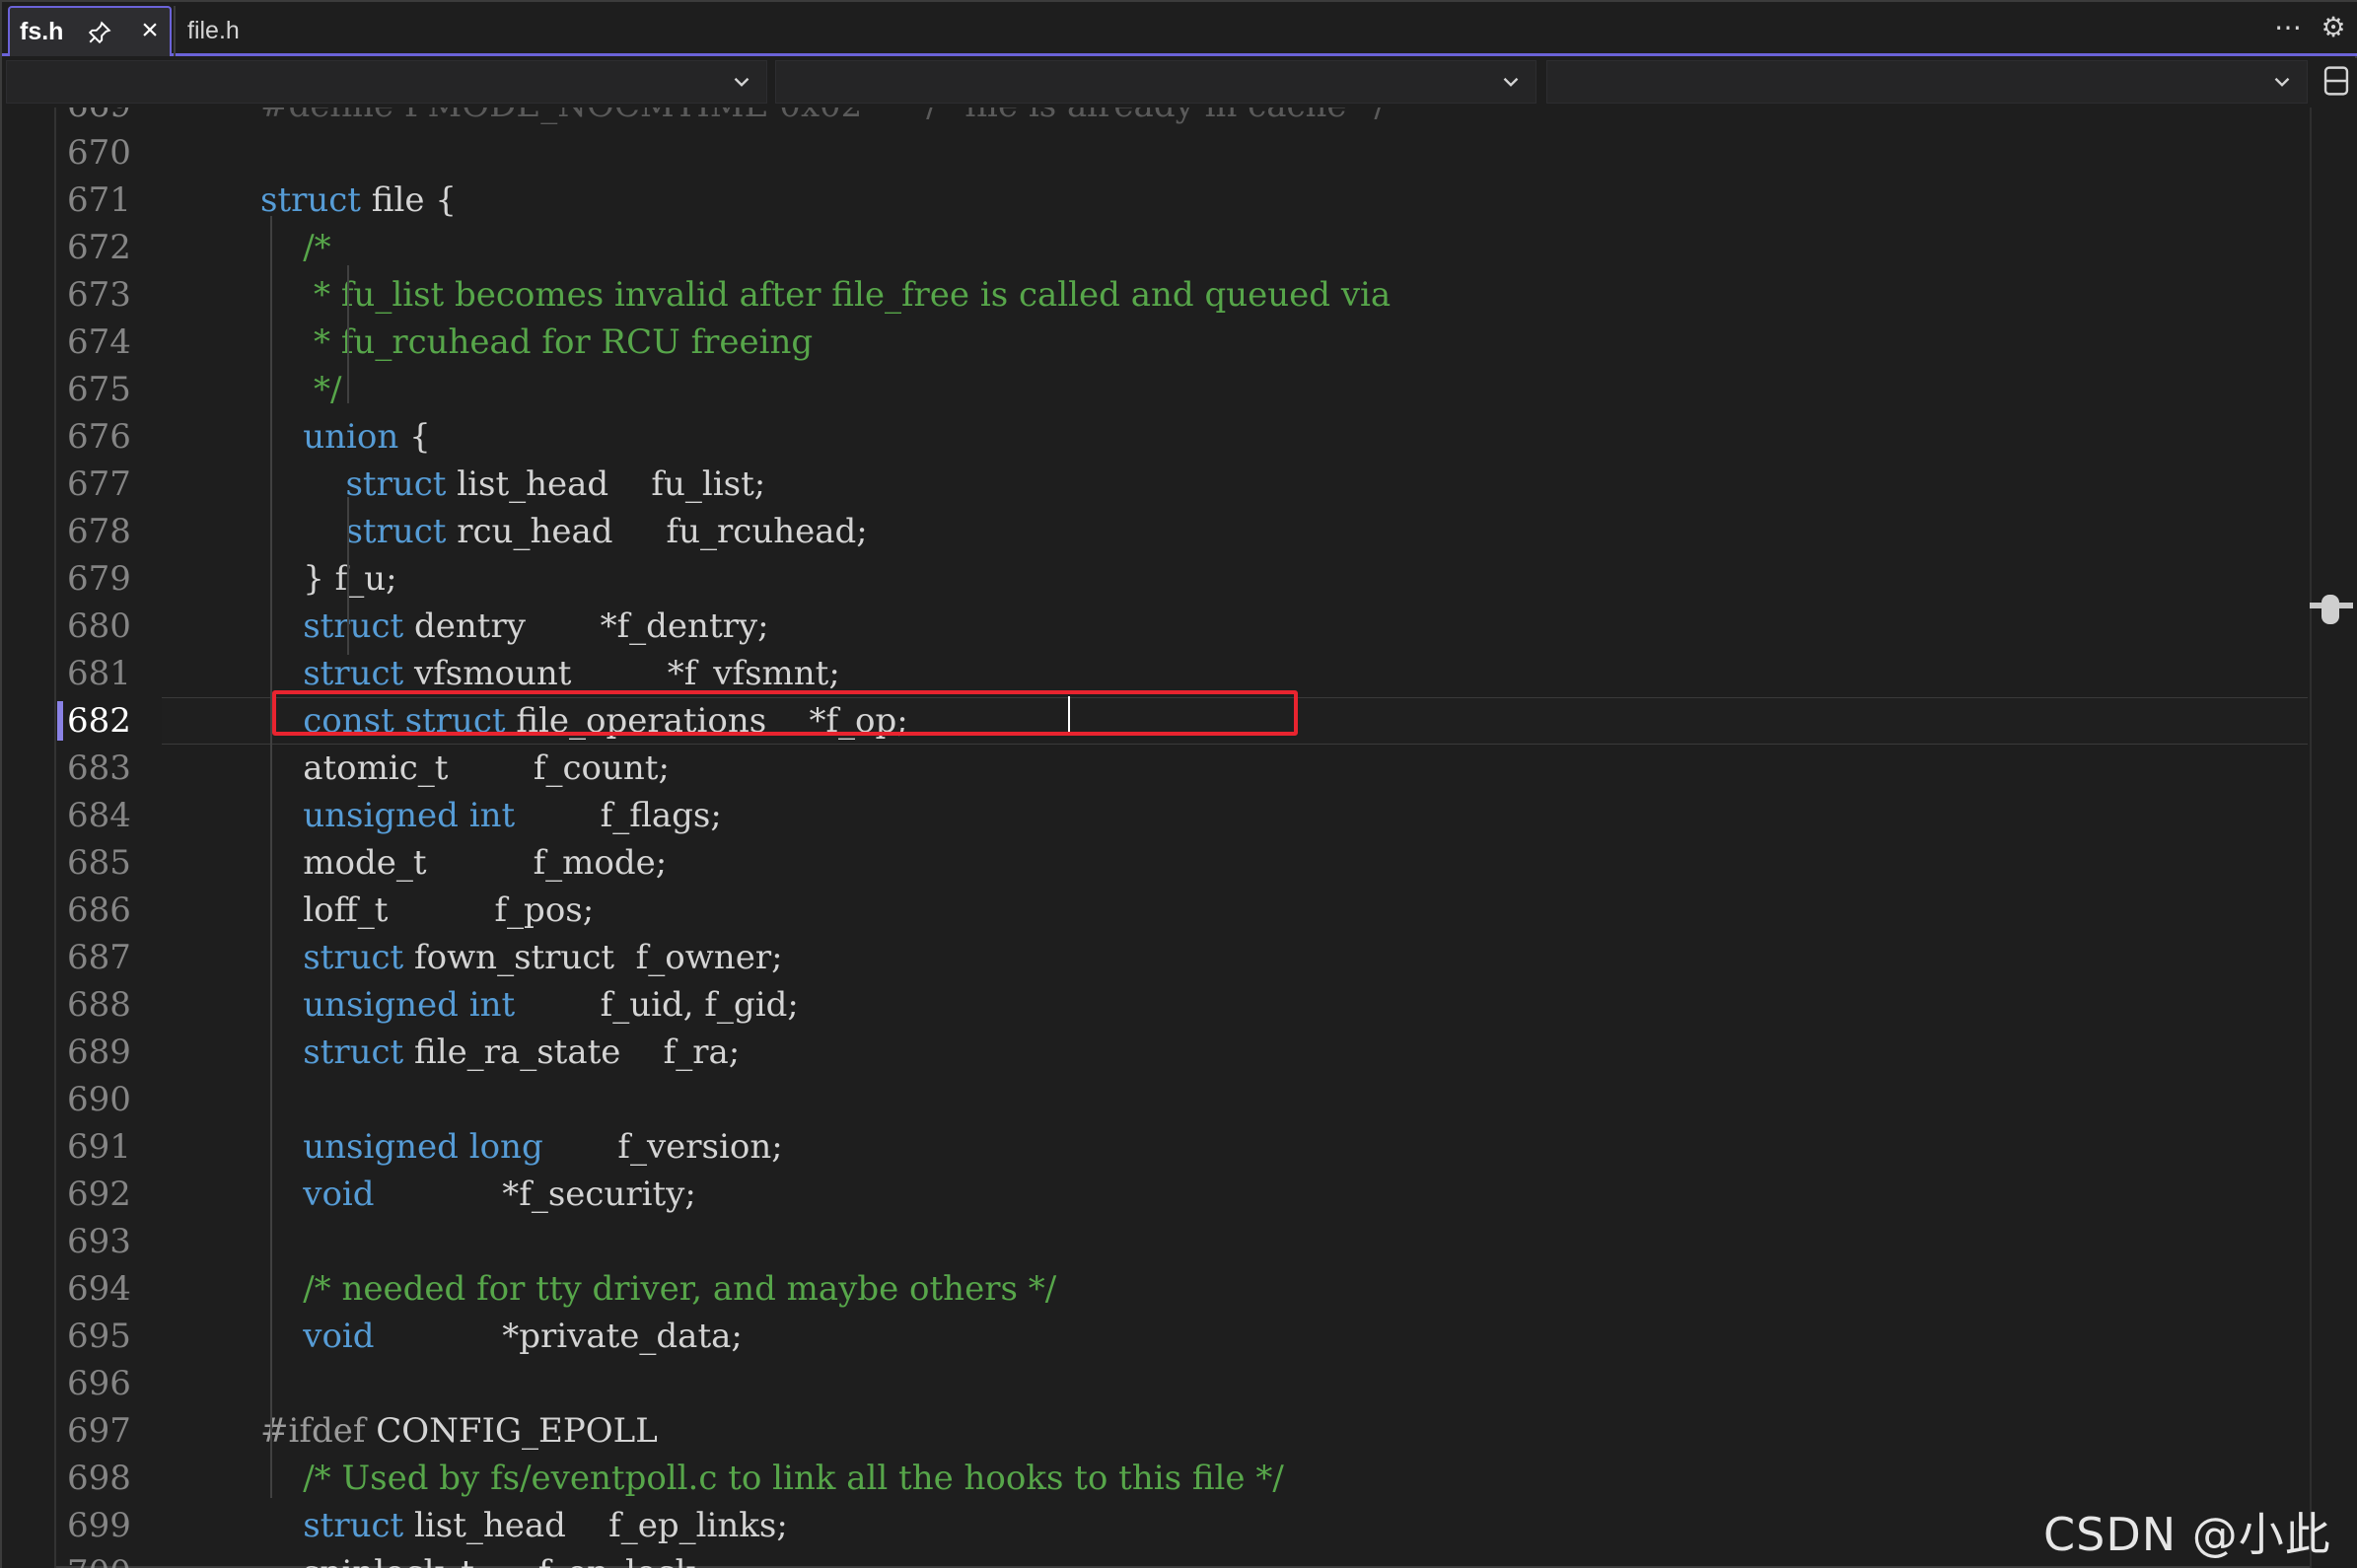 The width and height of the screenshot is (2357, 1568). Describe the element at coordinates (1156, 1147) in the screenshot. I see `code-line: 691 unsigned long f_version;` at that location.